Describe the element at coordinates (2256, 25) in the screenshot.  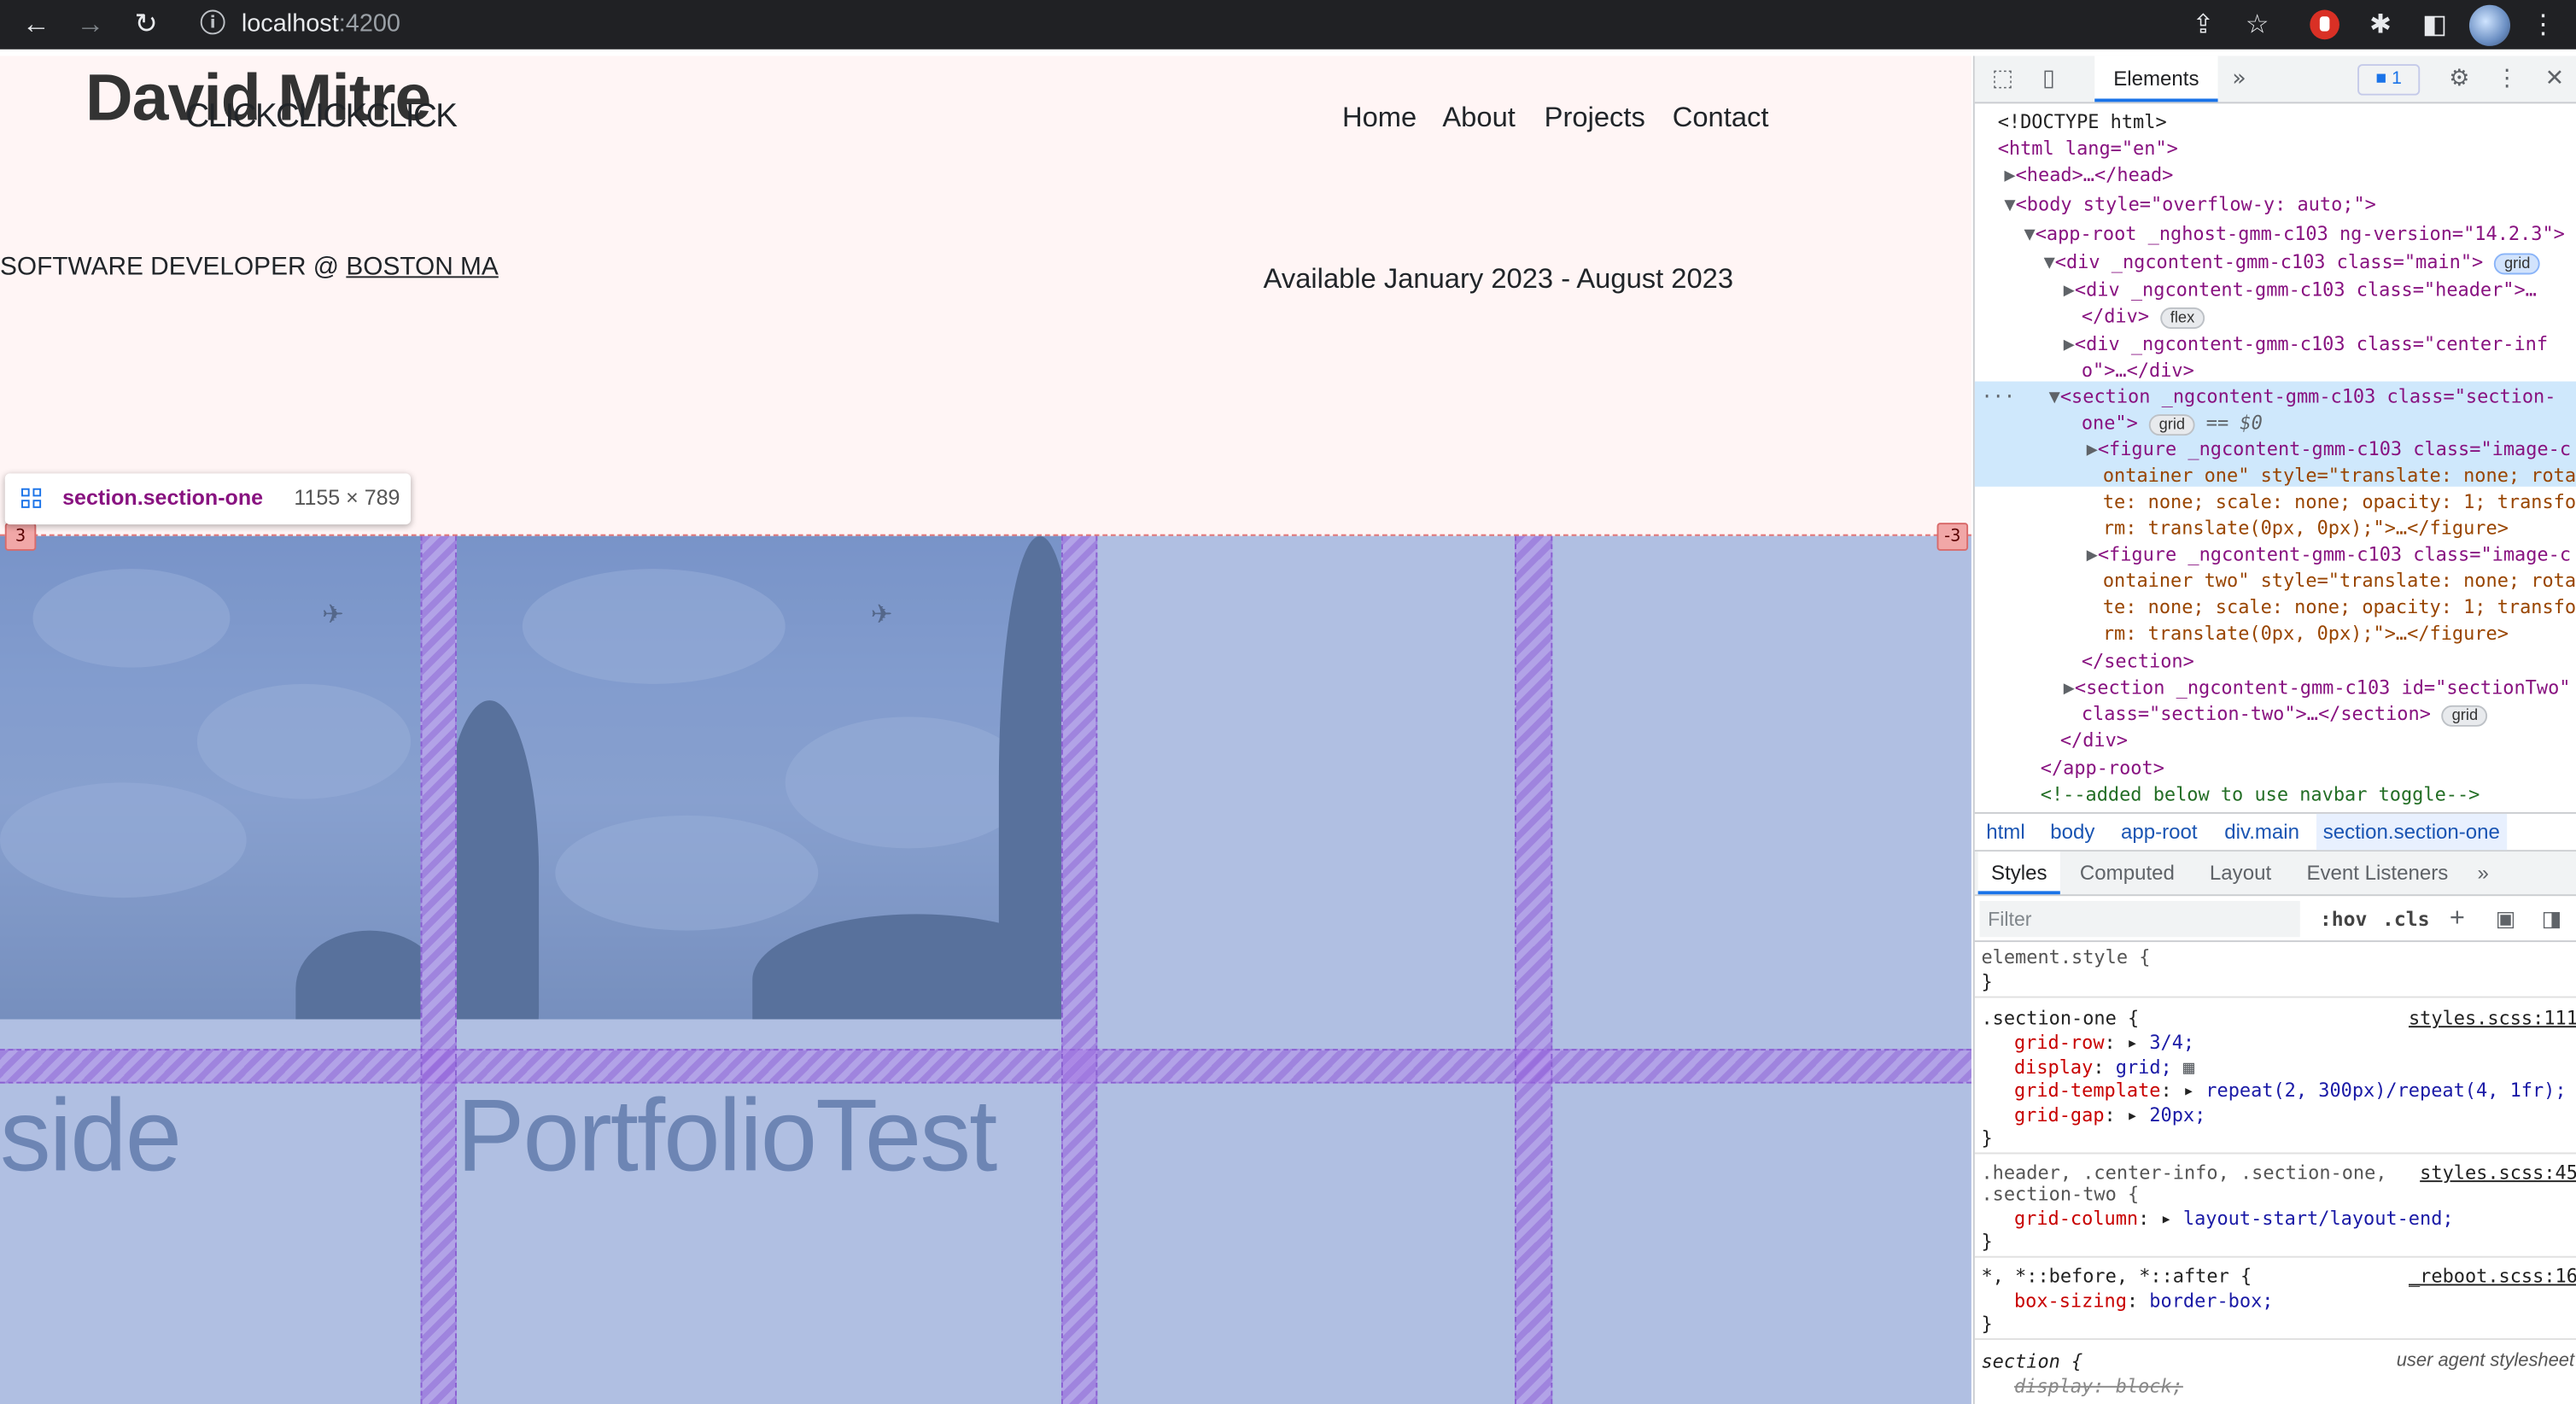
I see `bookmark-star-icon: ☆` at that location.